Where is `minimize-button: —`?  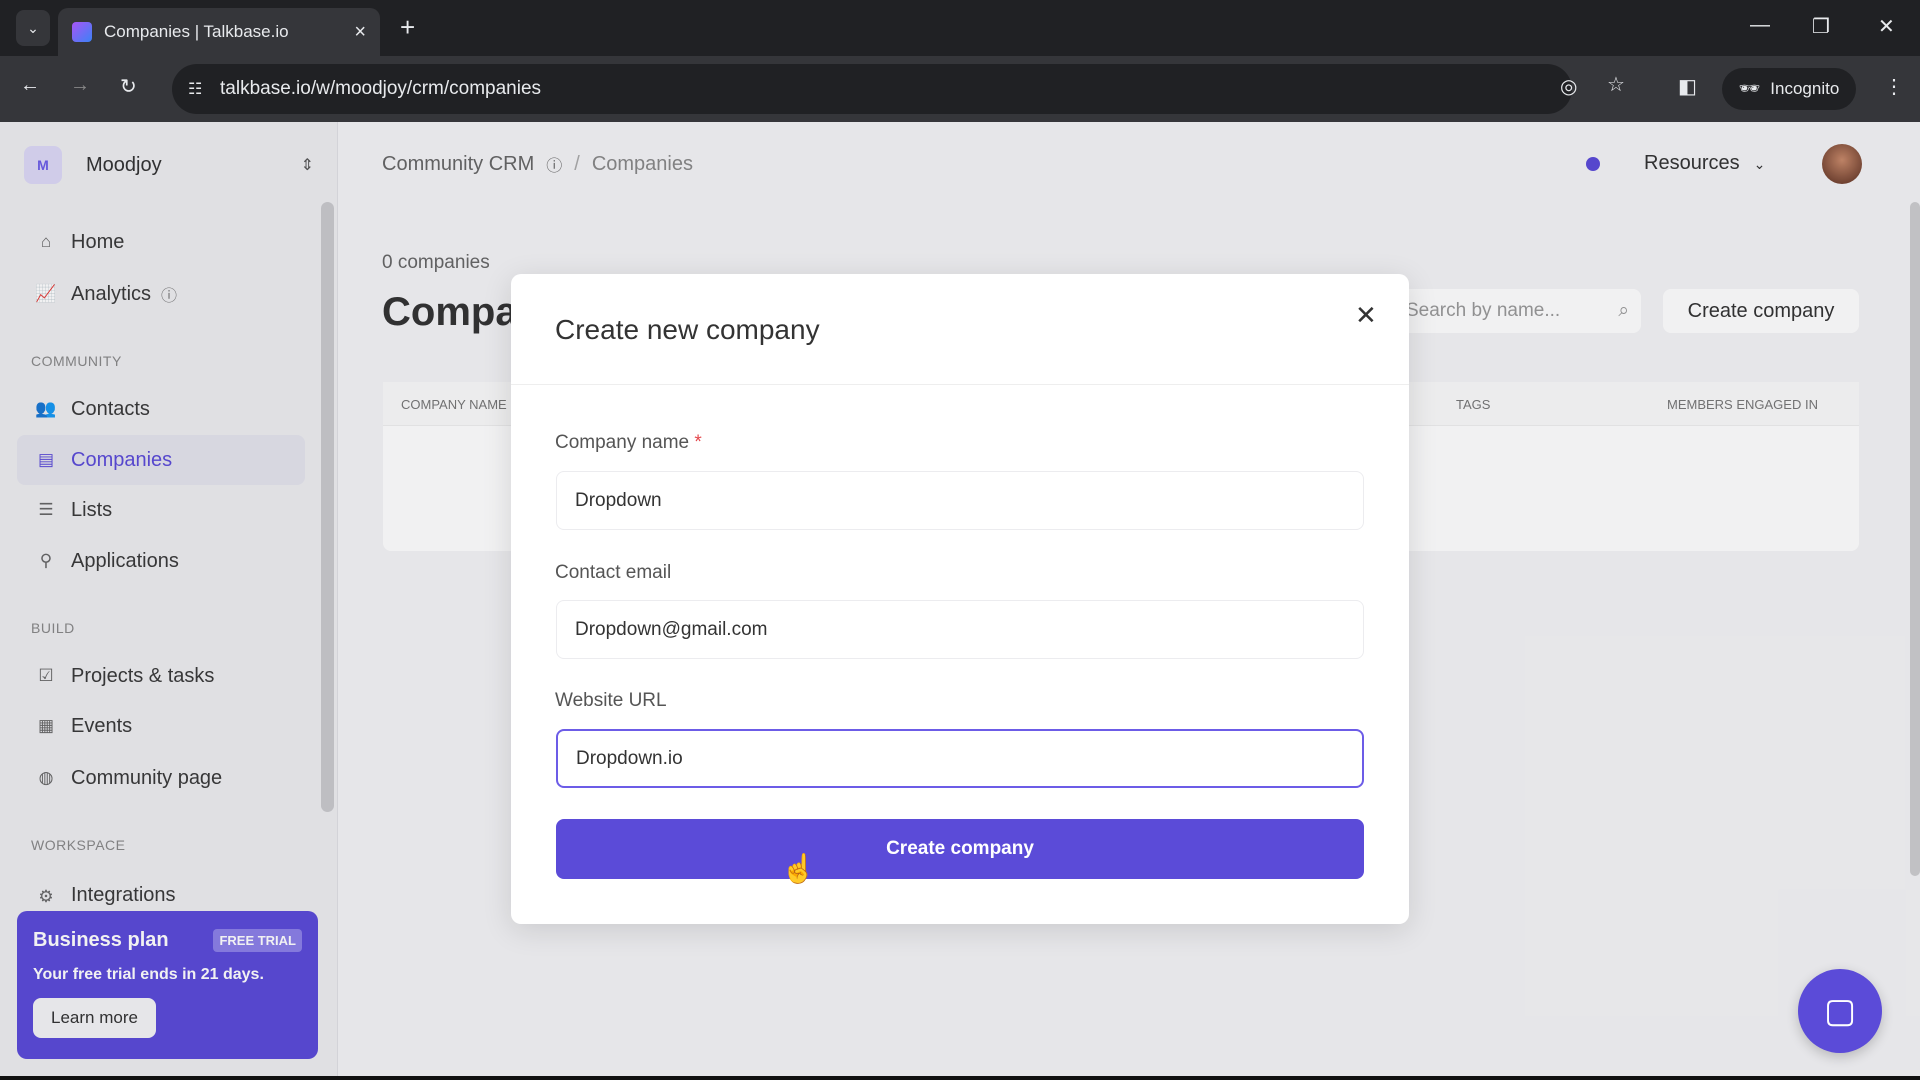
minimize-button: — is located at coordinates (1760, 25).